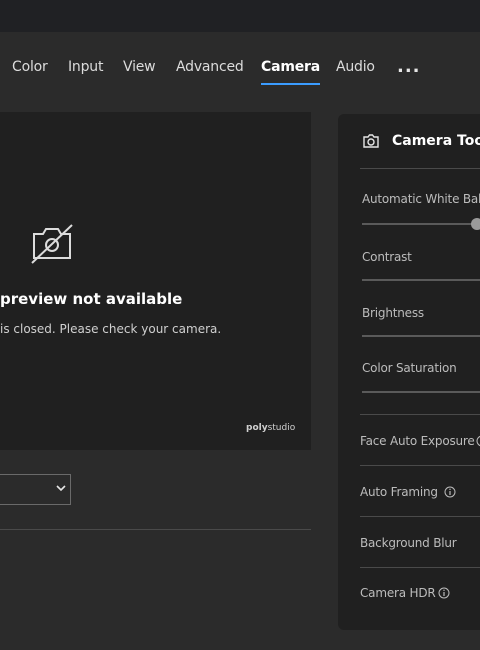 The height and width of the screenshot is (650, 480). I want to click on divider, so click(155, 529).